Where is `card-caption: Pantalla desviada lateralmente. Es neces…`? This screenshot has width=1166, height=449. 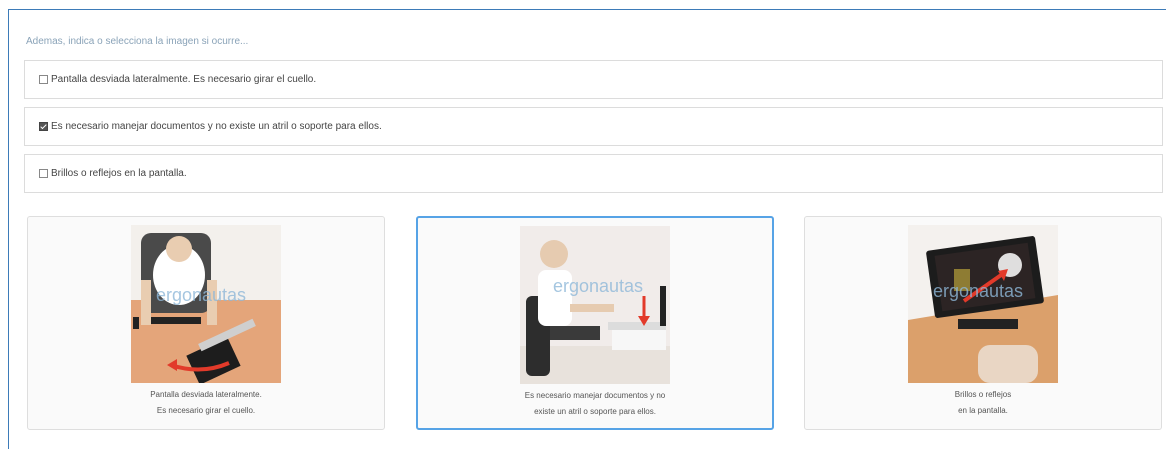 card-caption: Pantalla desviada lateralmente. Es neces… is located at coordinates (206, 403).